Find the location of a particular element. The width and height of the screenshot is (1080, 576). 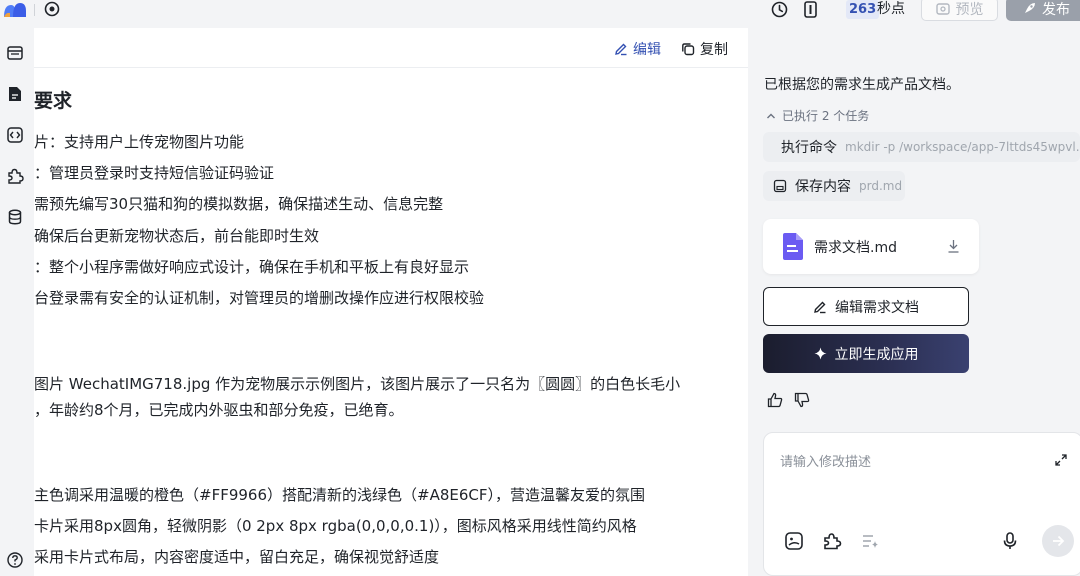

app-logo-icon is located at coordinates (15, 10).